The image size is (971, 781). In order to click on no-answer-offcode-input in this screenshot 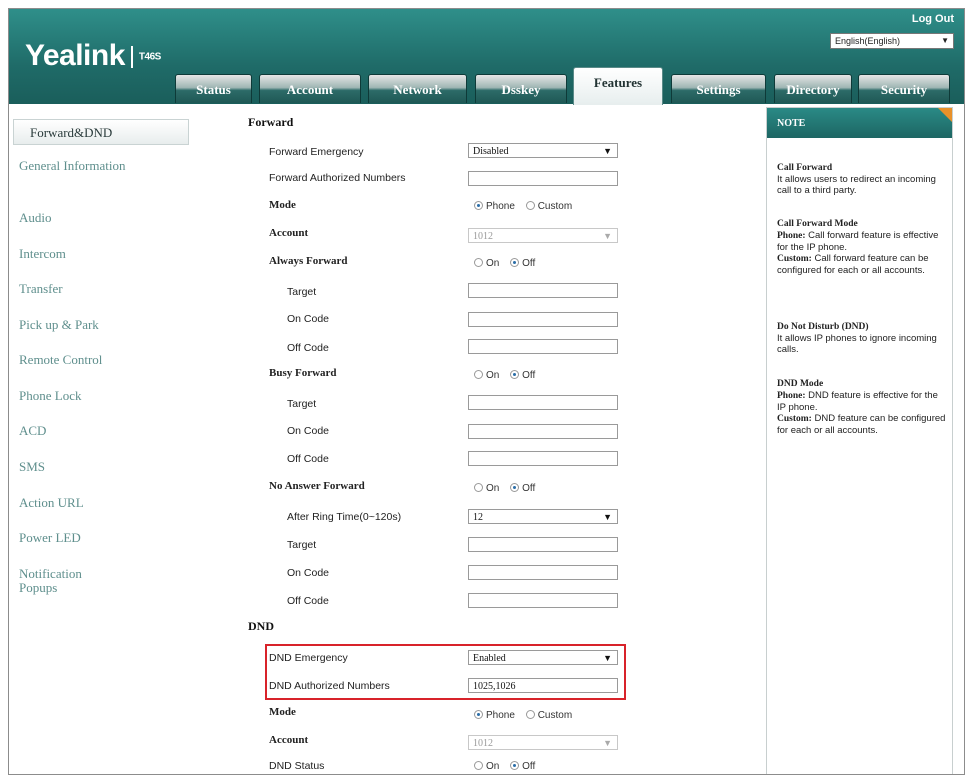, I will do `click(543, 600)`.